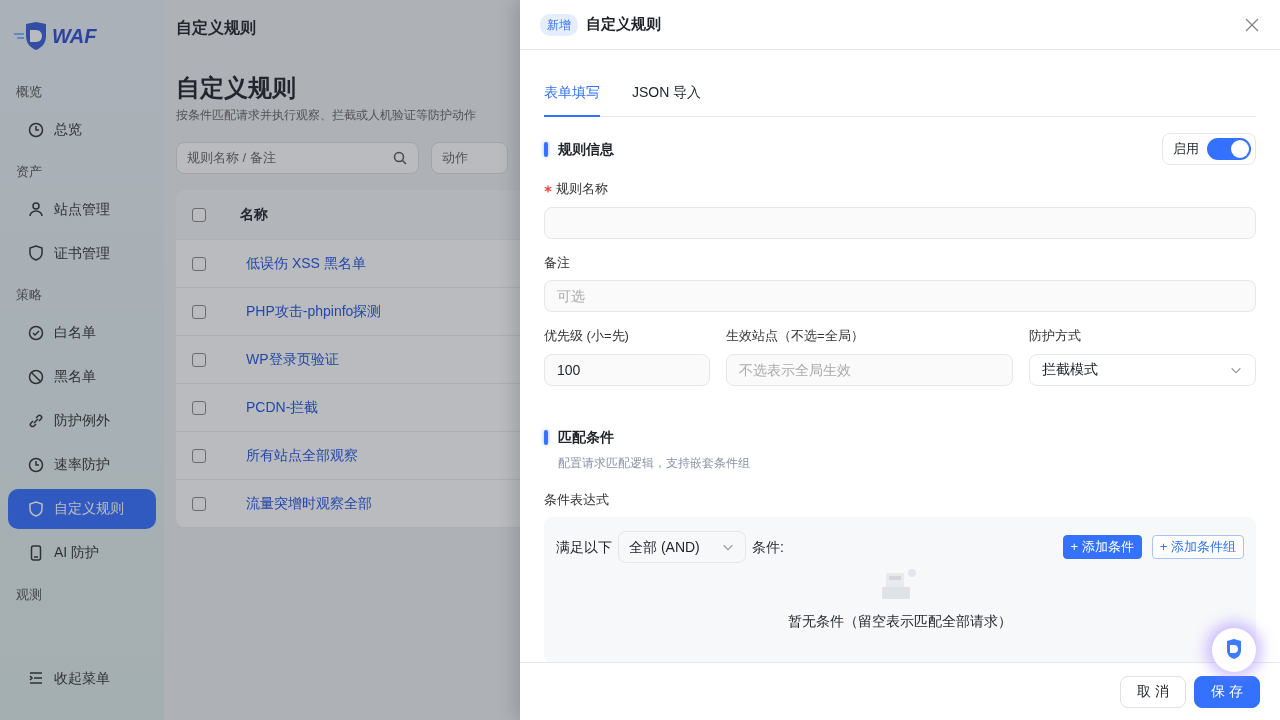 The height and width of the screenshot is (720, 1280). I want to click on cancel-button: 取 消, so click(1153, 691).